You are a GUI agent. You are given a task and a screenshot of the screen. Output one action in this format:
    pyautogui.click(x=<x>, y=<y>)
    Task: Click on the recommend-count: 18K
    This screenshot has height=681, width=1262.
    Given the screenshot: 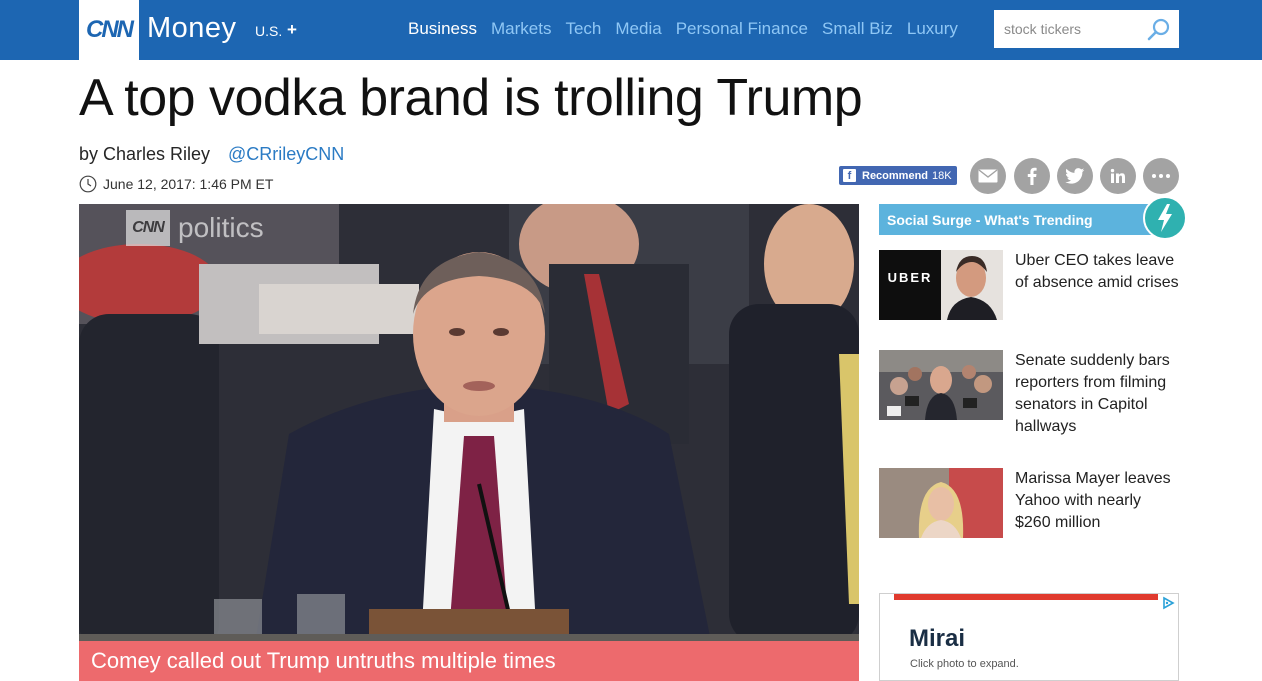 What is the action you would take?
    pyautogui.click(x=942, y=175)
    